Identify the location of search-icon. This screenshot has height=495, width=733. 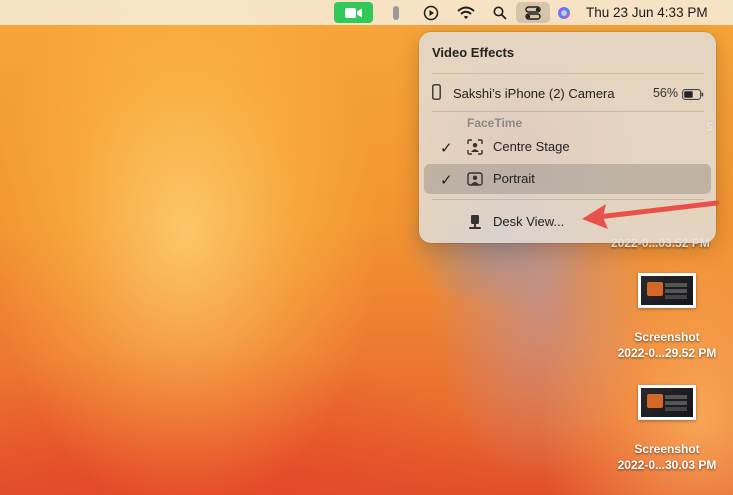
(500, 12).